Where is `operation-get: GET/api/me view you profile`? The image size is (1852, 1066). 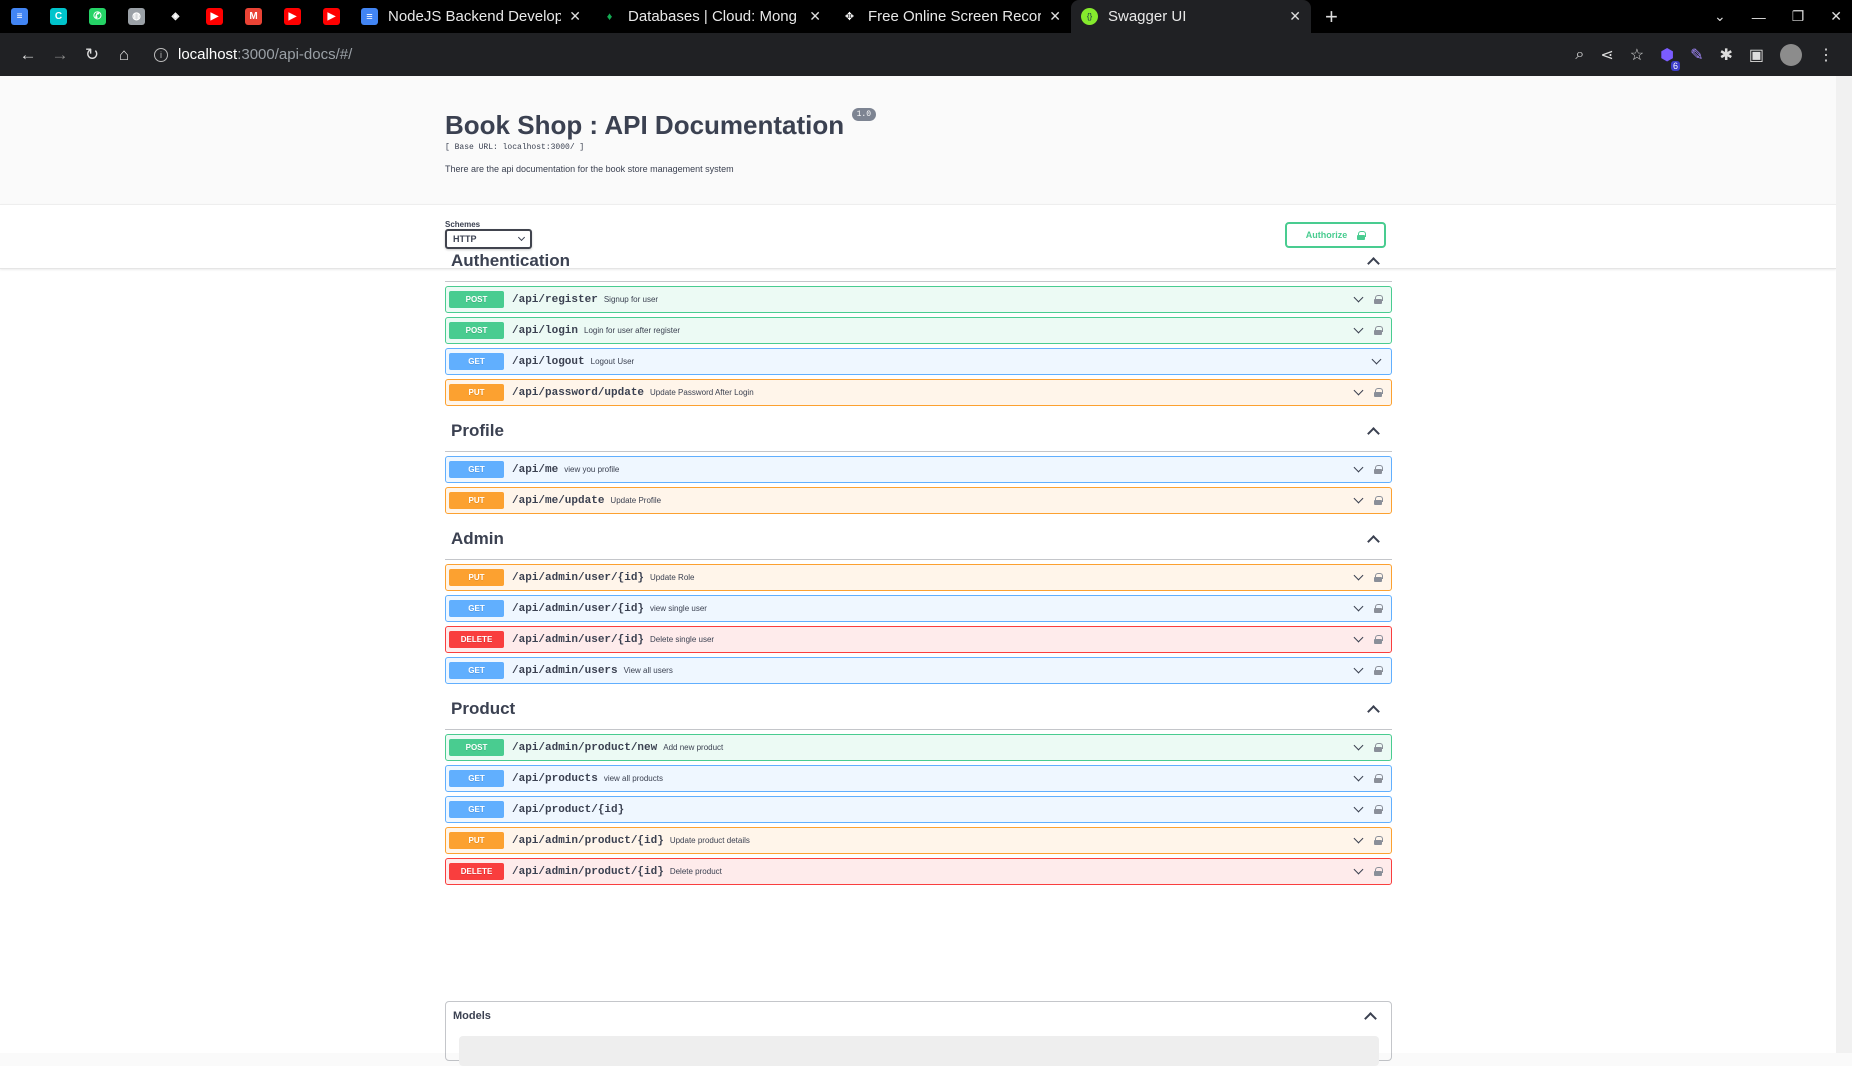
operation-get: GET/api/me view you profile is located at coordinates (918, 469).